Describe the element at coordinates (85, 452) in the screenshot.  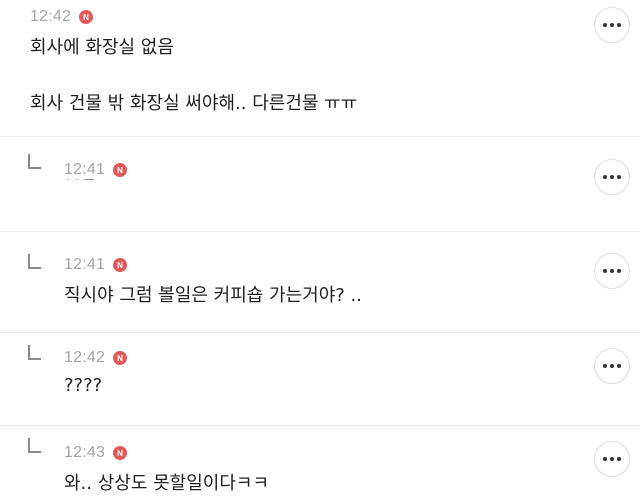
I see `comment-timestamp: 12:43` at that location.